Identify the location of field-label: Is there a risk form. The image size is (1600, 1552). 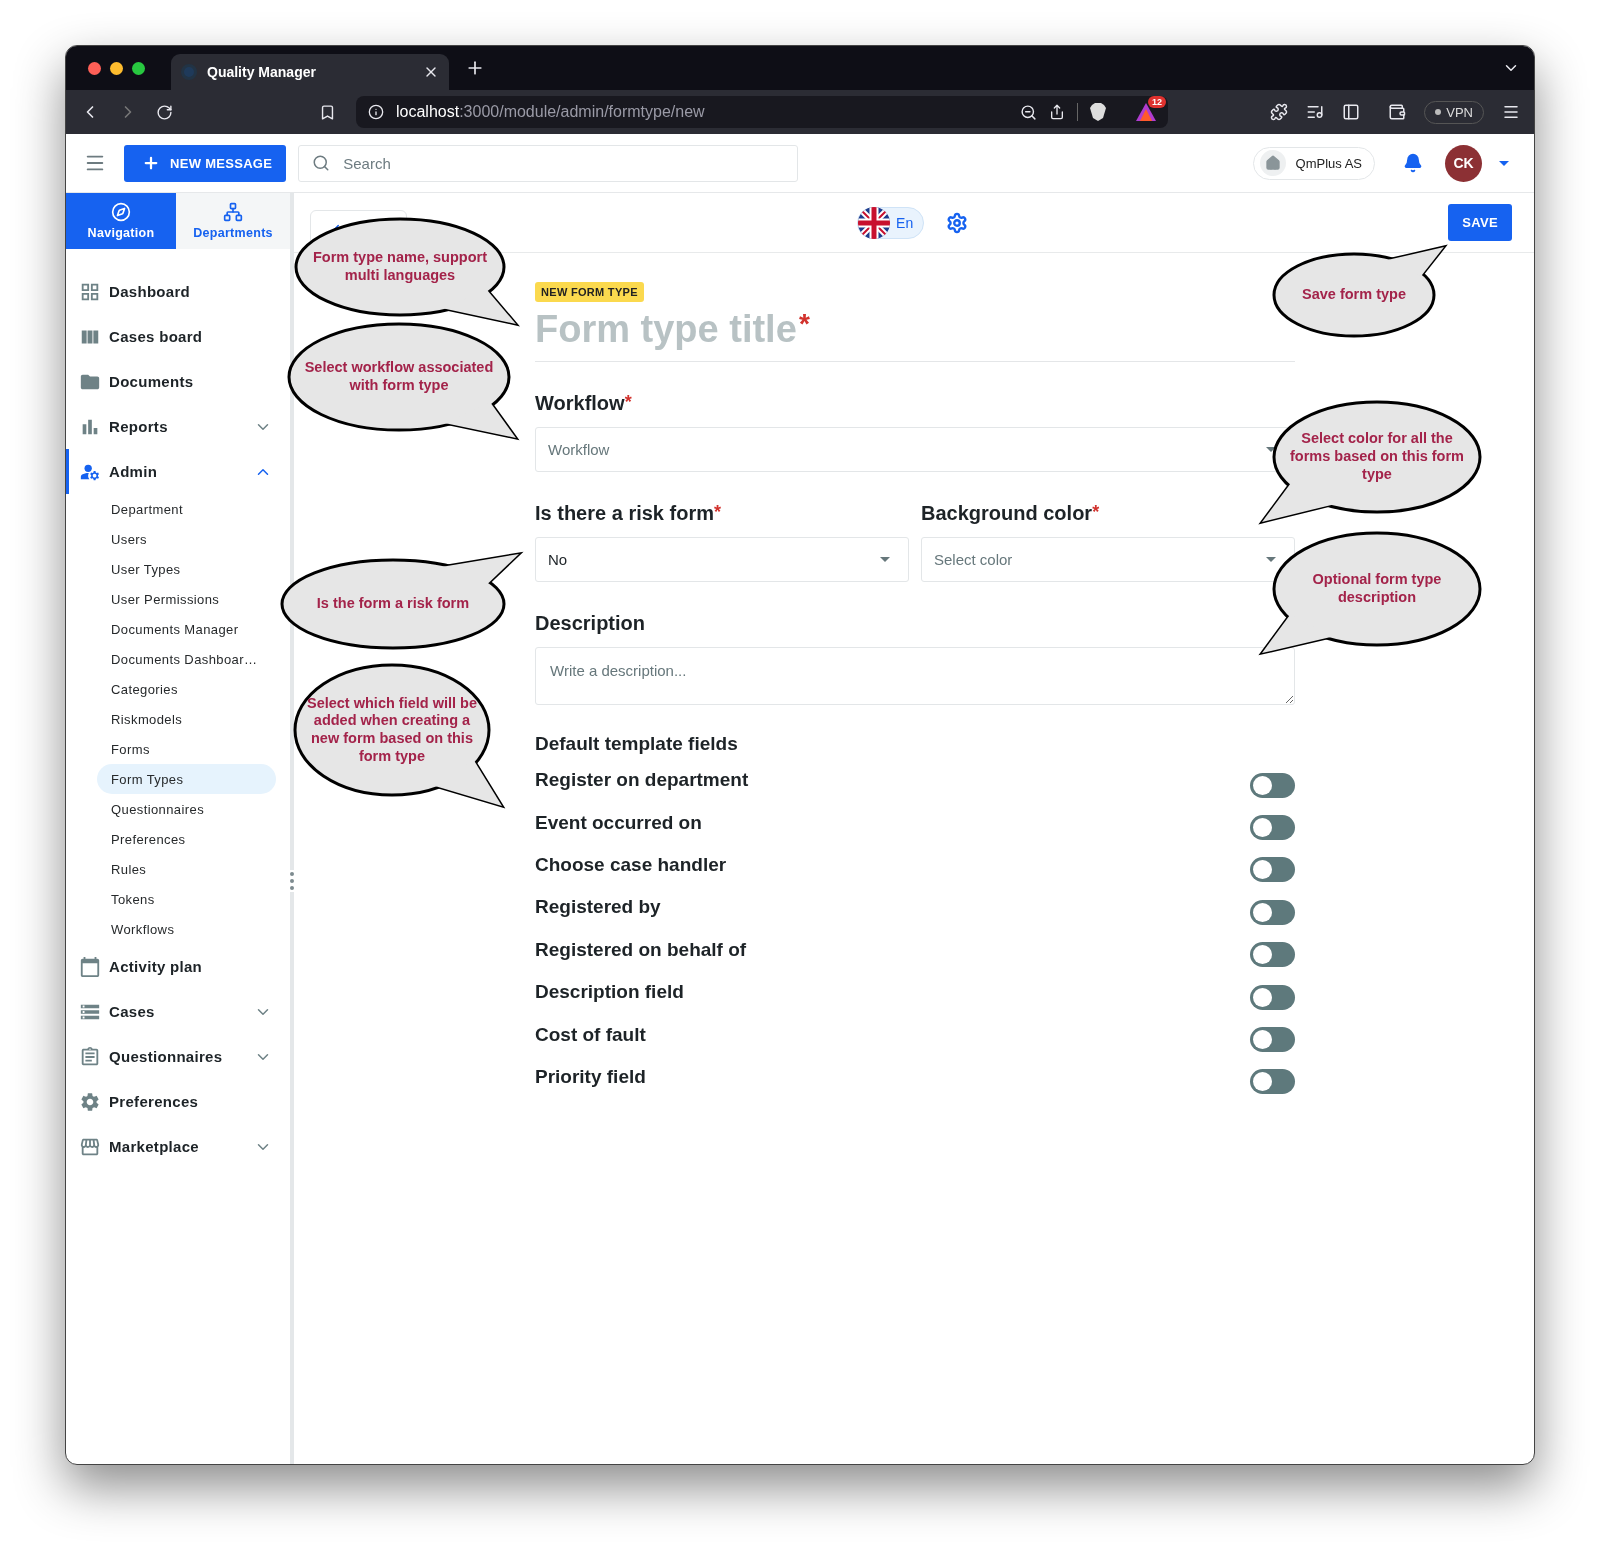
(624, 513).